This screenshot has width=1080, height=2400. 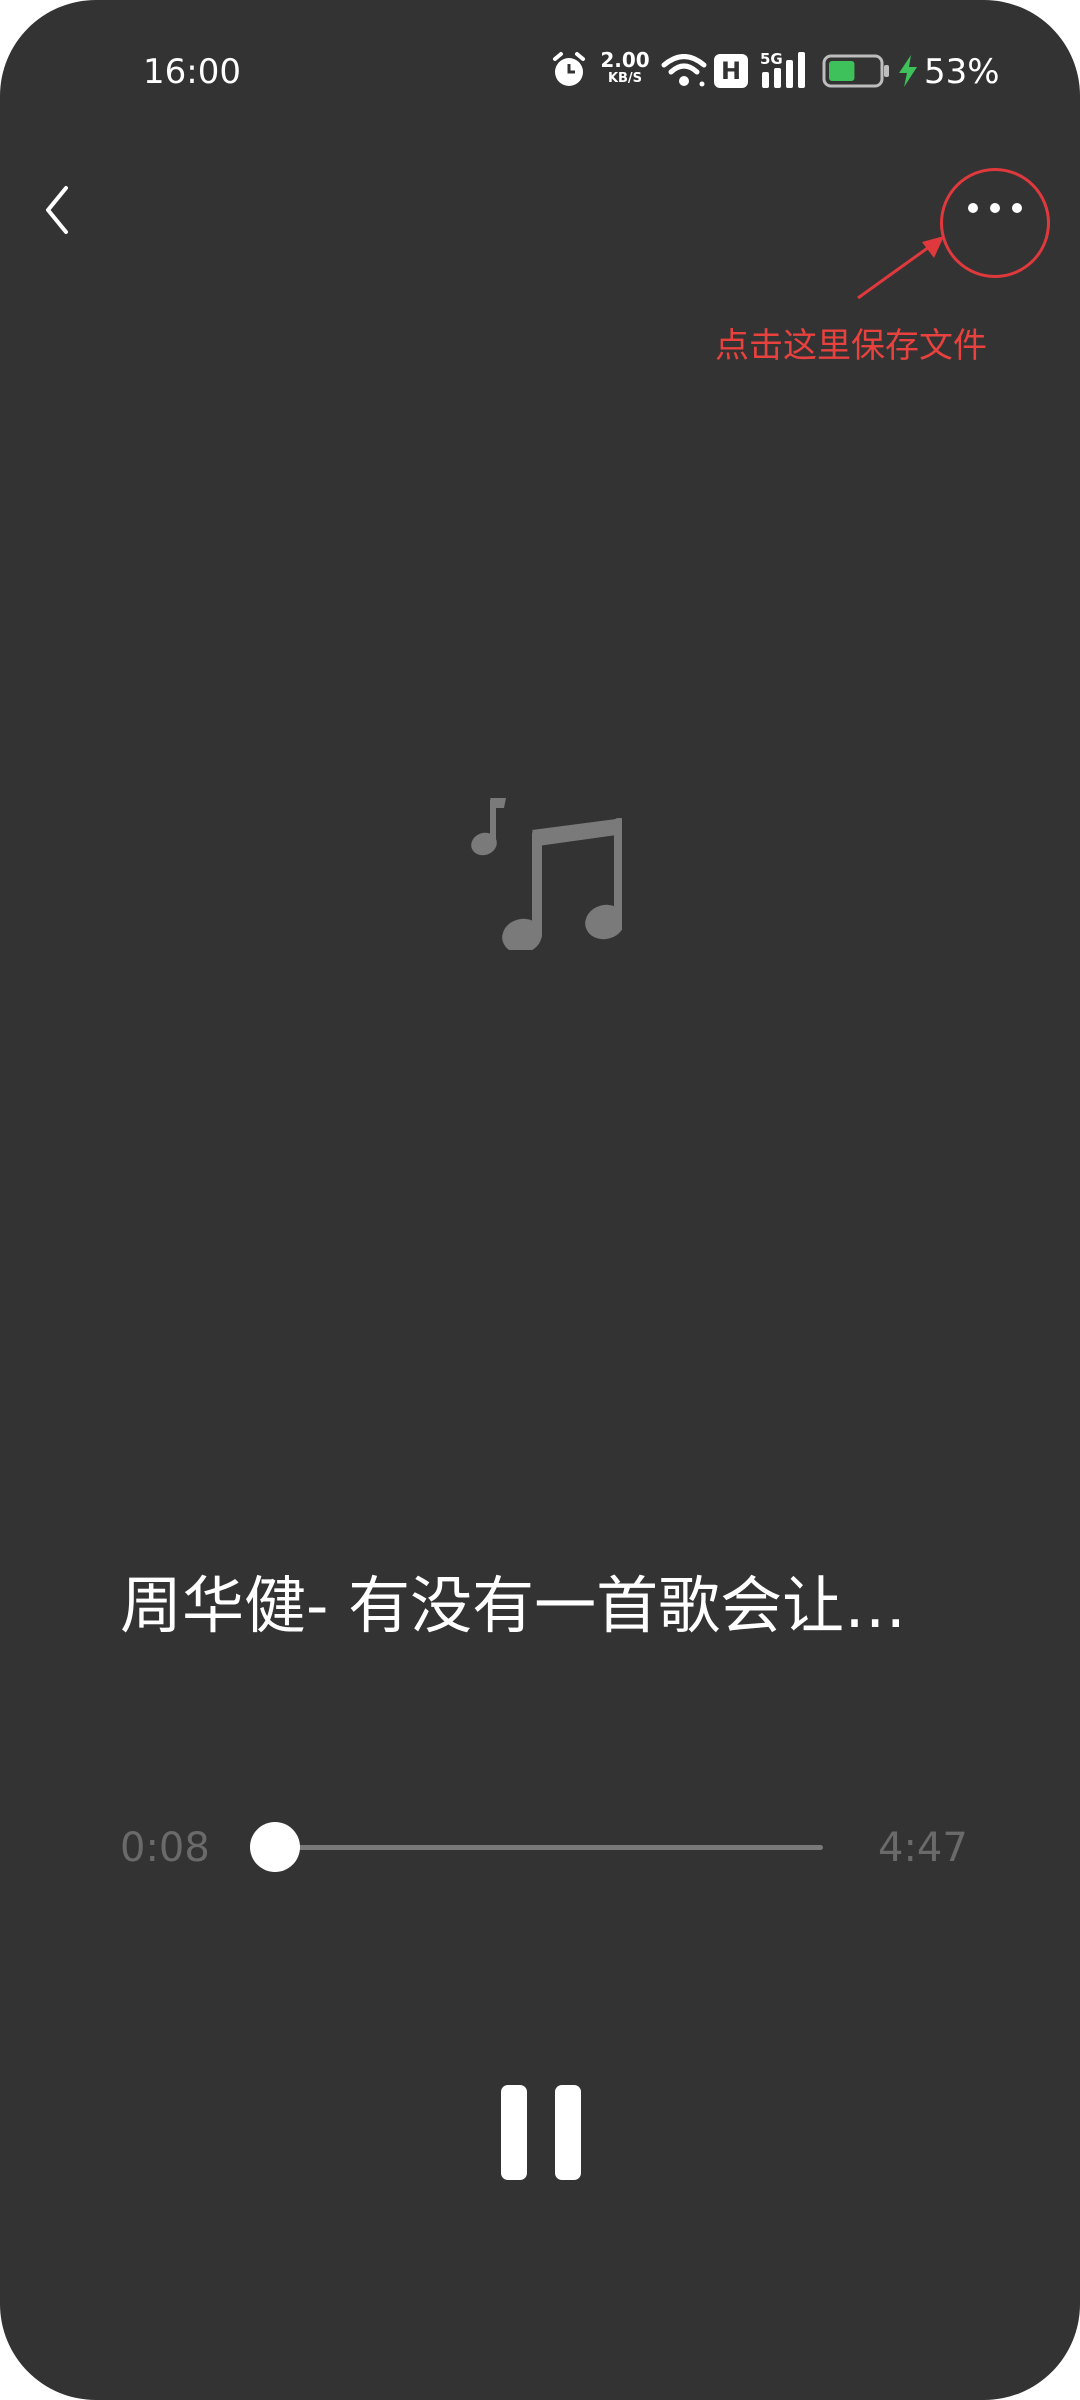 I want to click on chevron-left-icon, so click(x=57, y=210).